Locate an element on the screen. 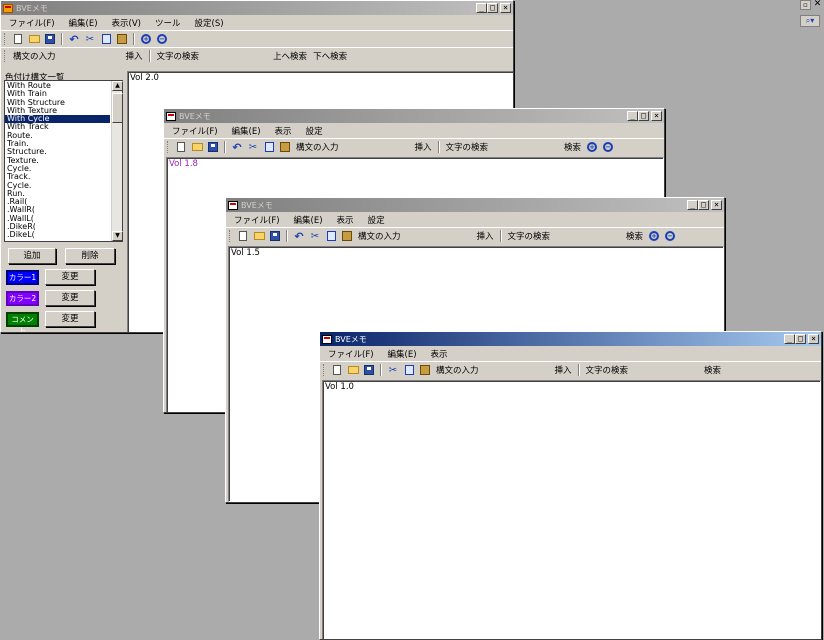  window-vol10-titlebar: BVEメモ _ □ × is located at coordinates (570, 339).